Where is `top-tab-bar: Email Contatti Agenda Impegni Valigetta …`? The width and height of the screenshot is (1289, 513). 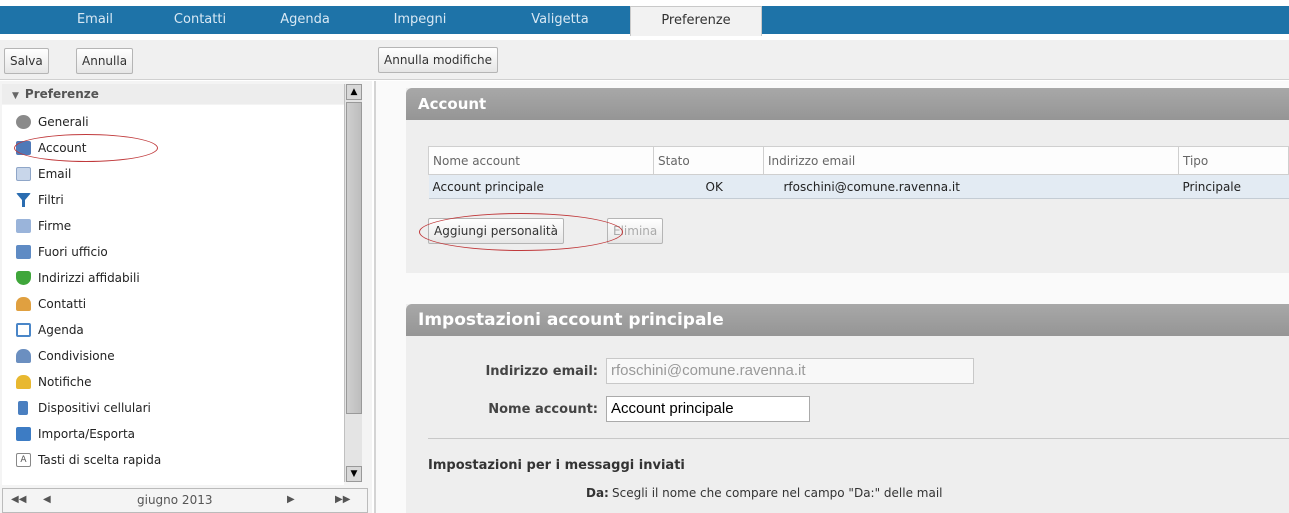
top-tab-bar: Email Contatti Agenda Impegni Valigetta … is located at coordinates (644, 20).